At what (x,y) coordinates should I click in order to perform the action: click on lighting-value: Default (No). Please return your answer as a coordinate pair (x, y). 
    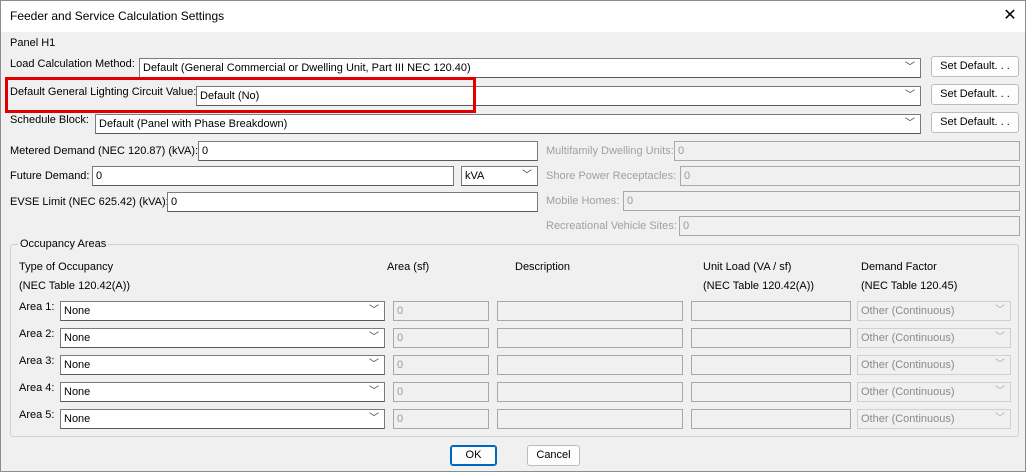
    Looking at the image, I should click on (230, 96).